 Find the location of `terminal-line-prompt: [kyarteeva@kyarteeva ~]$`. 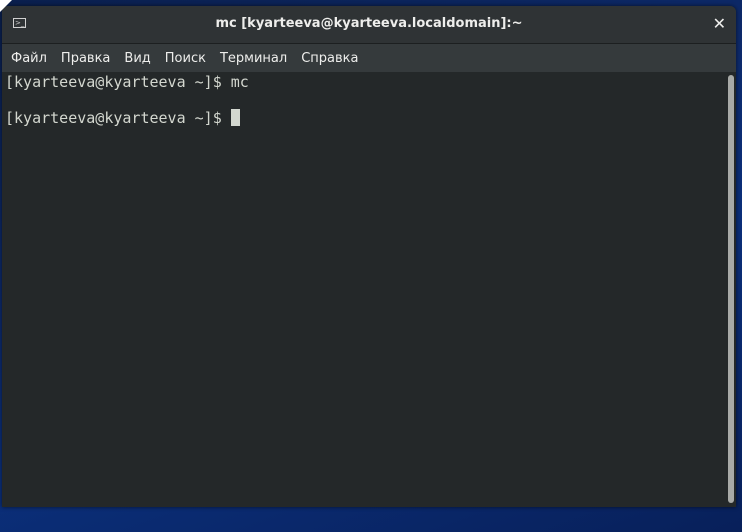

terminal-line-prompt: [kyarteeva@kyarteeva ~]$ is located at coordinates (370, 118).